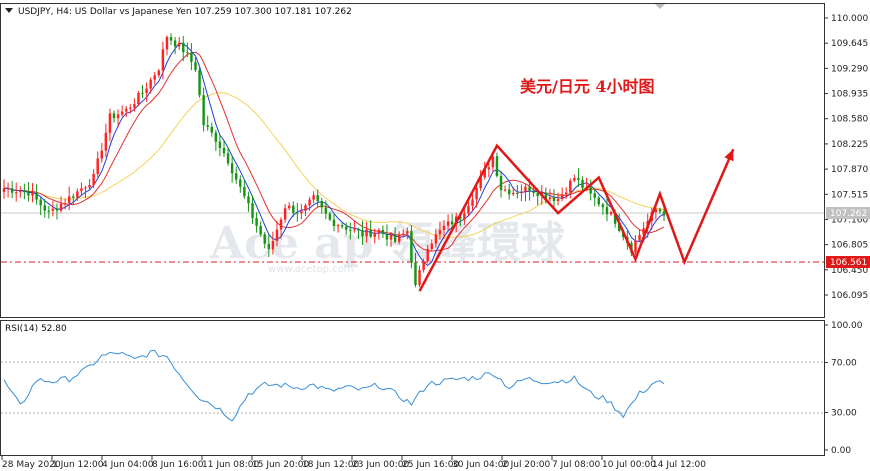 This screenshot has height=471, width=870. What do you see at coordinates (629, 465) in the screenshot?
I see `time-tick-label: 10 Jul 00:00` at bounding box center [629, 465].